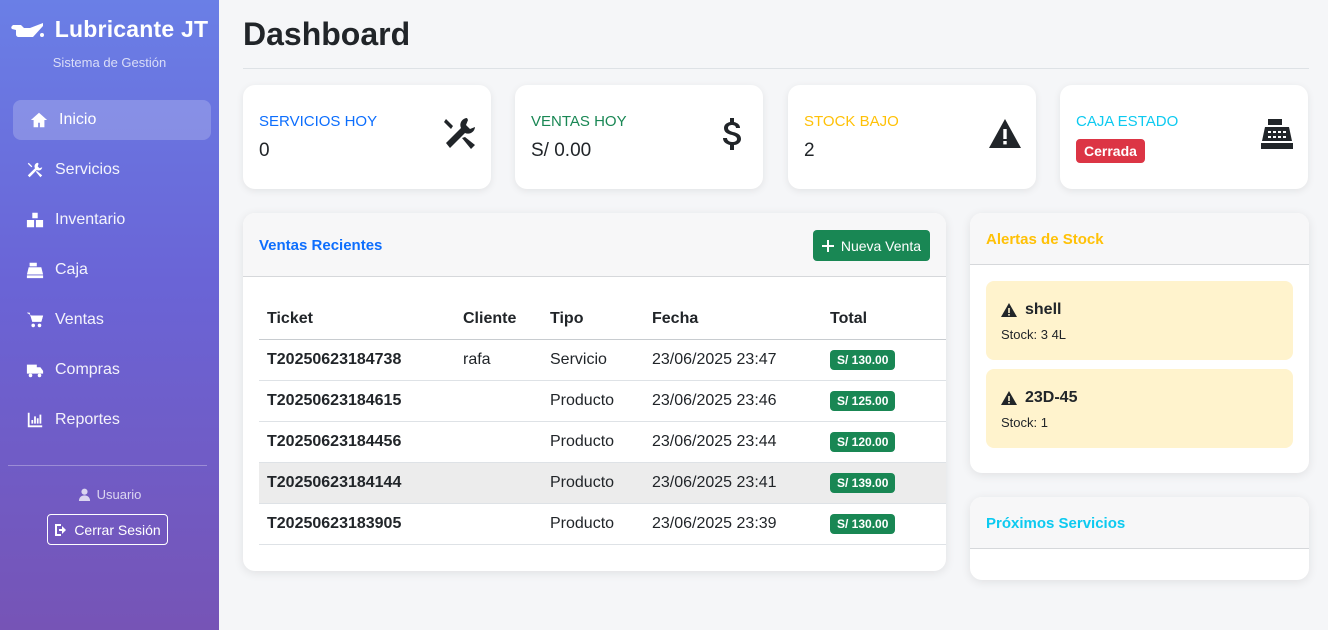  I want to click on sidebar-item-caja: Caja, so click(112, 270).